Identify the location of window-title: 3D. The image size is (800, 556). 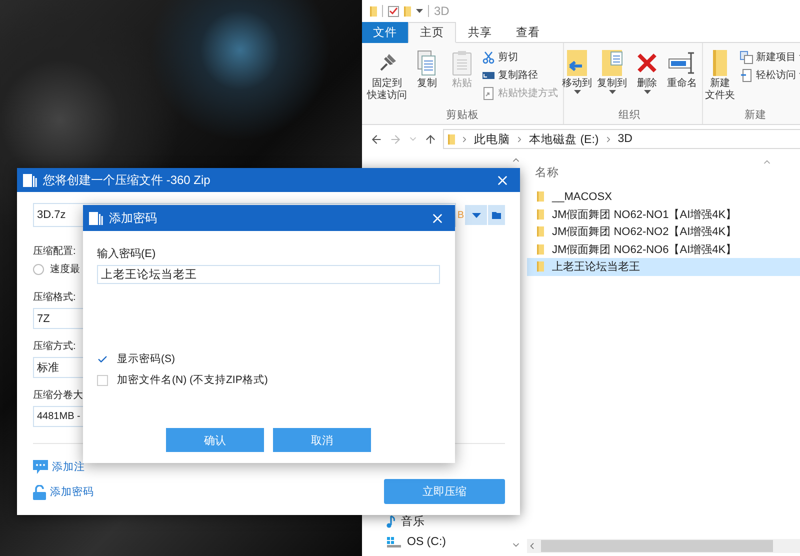
(442, 11).